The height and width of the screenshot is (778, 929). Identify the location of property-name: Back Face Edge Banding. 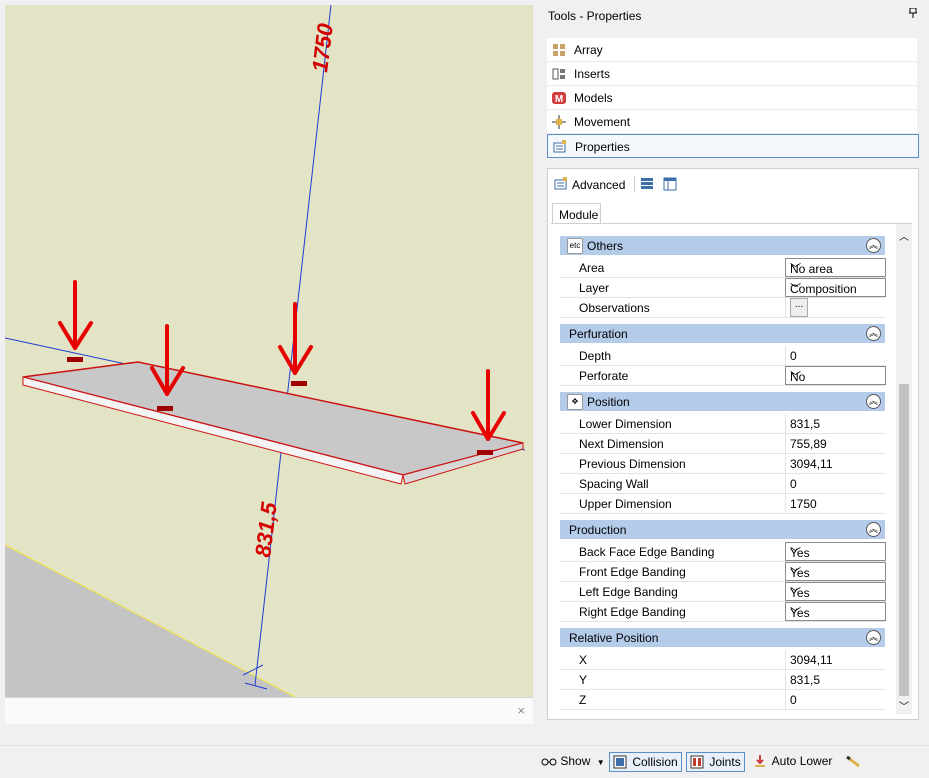
(647, 552).